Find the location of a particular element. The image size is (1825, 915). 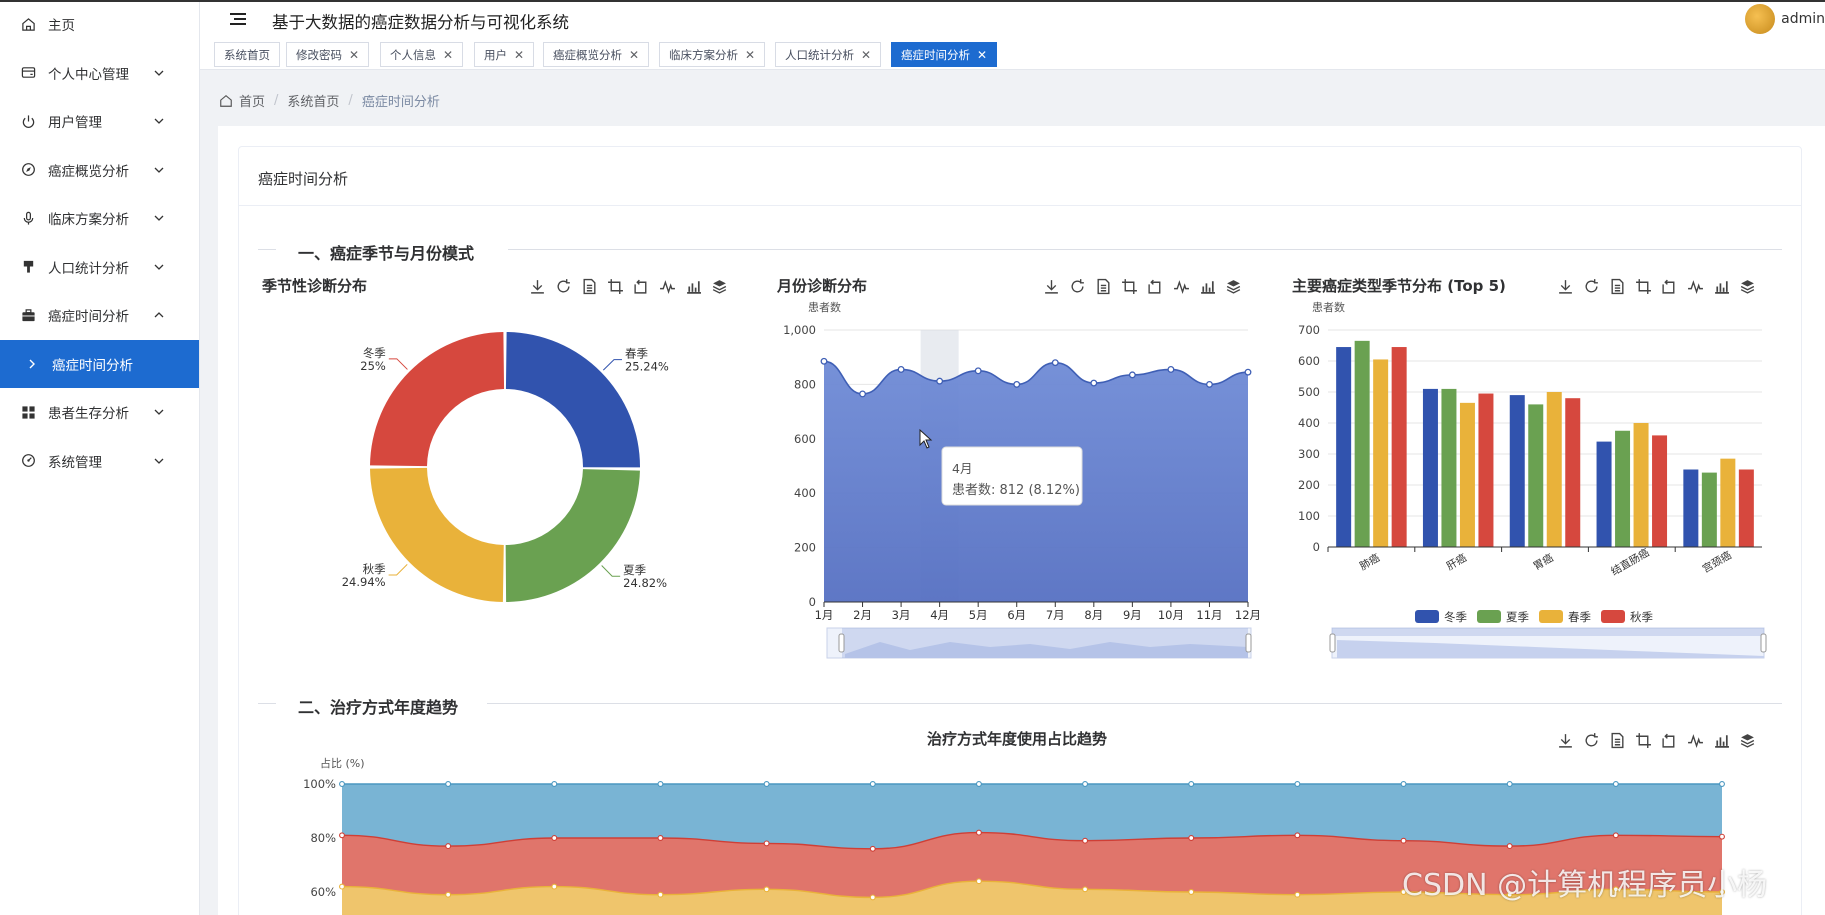

legend-swatch is located at coordinates (1427, 616).